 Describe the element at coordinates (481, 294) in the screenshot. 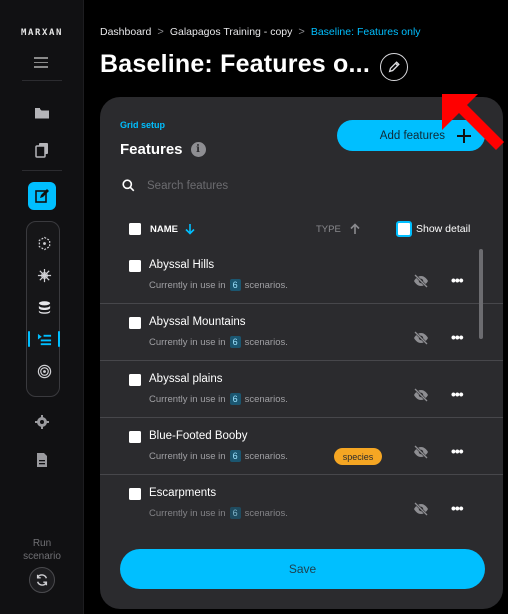

I see `list-scrollbar` at that location.